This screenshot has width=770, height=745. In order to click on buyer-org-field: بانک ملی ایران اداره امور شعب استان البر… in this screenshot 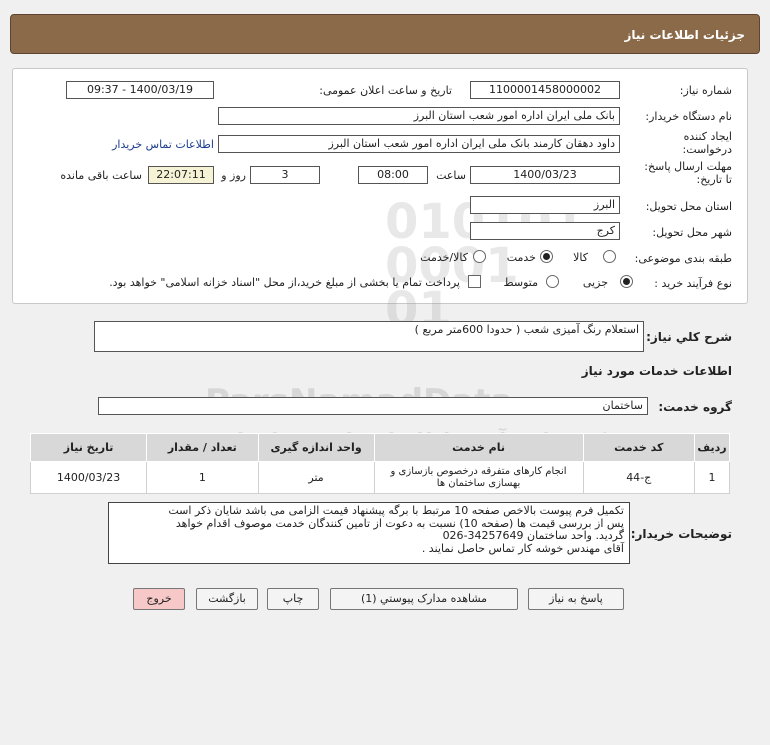, I will do `click(419, 116)`.